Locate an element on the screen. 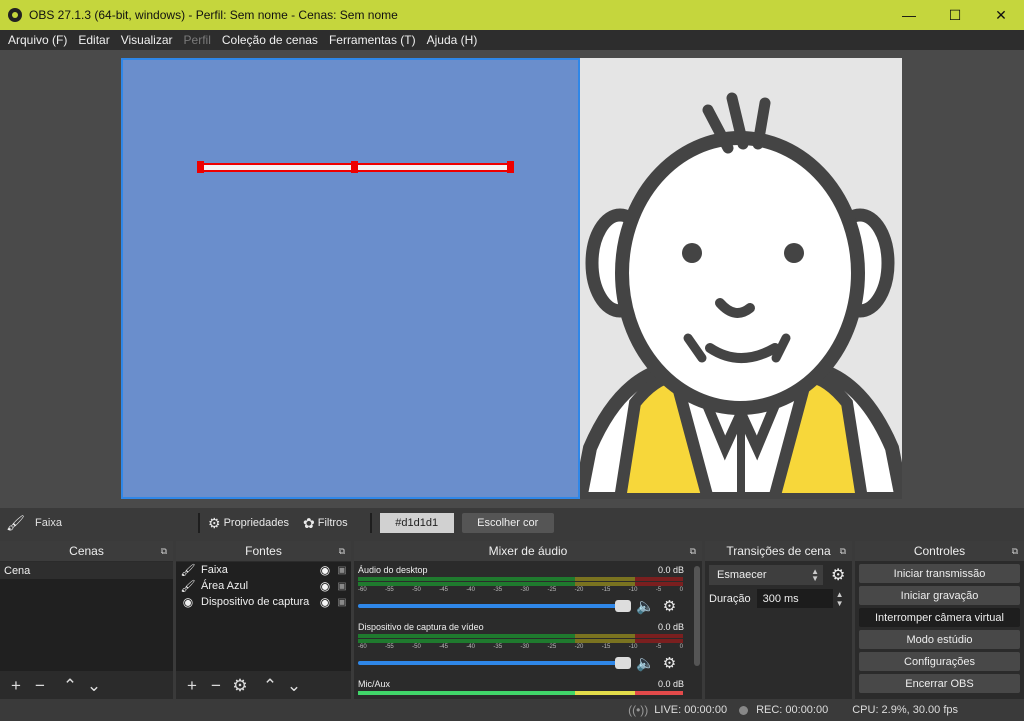  filters-button: ✿ Filtros is located at coordinates (325, 523).